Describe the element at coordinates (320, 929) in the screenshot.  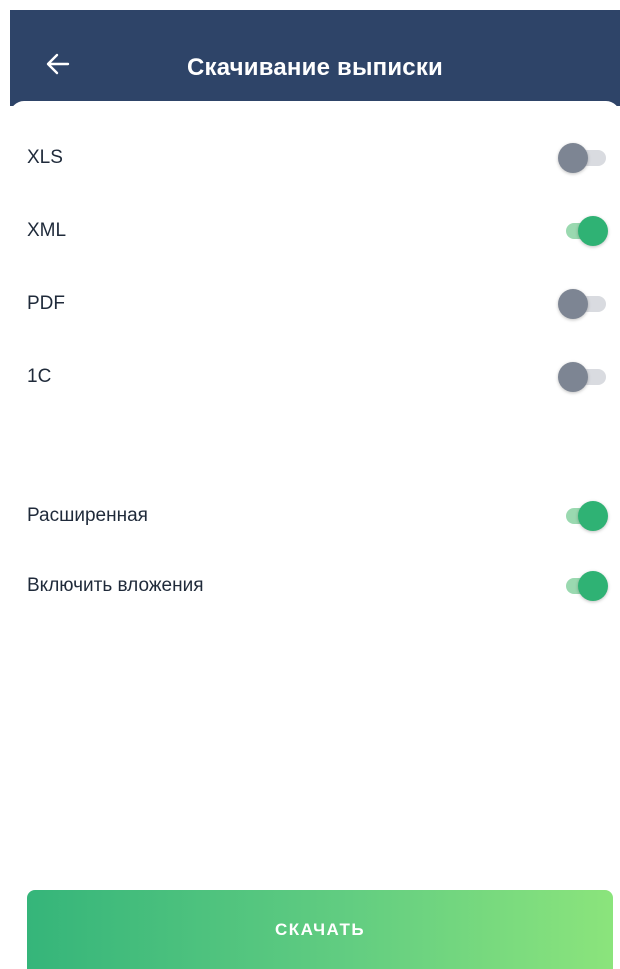
I see `download-button: СКАЧАТЬ` at that location.